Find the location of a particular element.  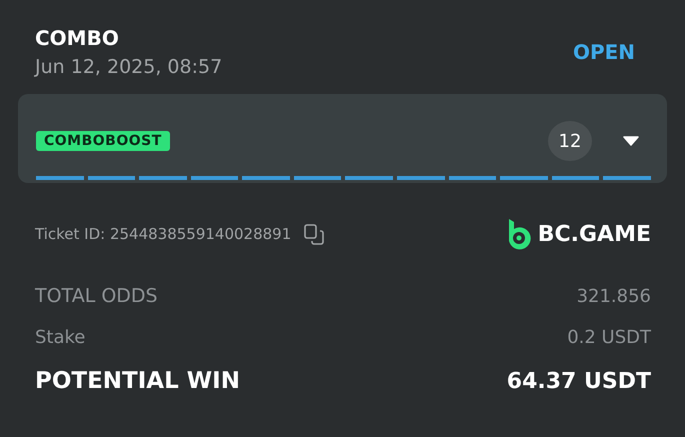

bet-date: Jun 12, 2025, 08:57 is located at coordinates (128, 67).